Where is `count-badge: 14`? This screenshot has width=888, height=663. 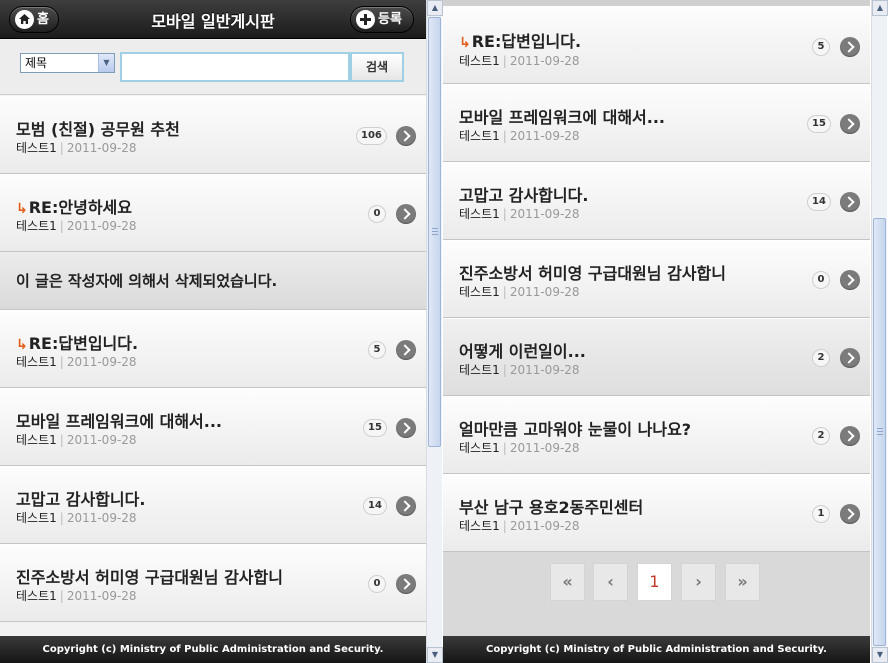 count-badge: 14 is located at coordinates (375, 506).